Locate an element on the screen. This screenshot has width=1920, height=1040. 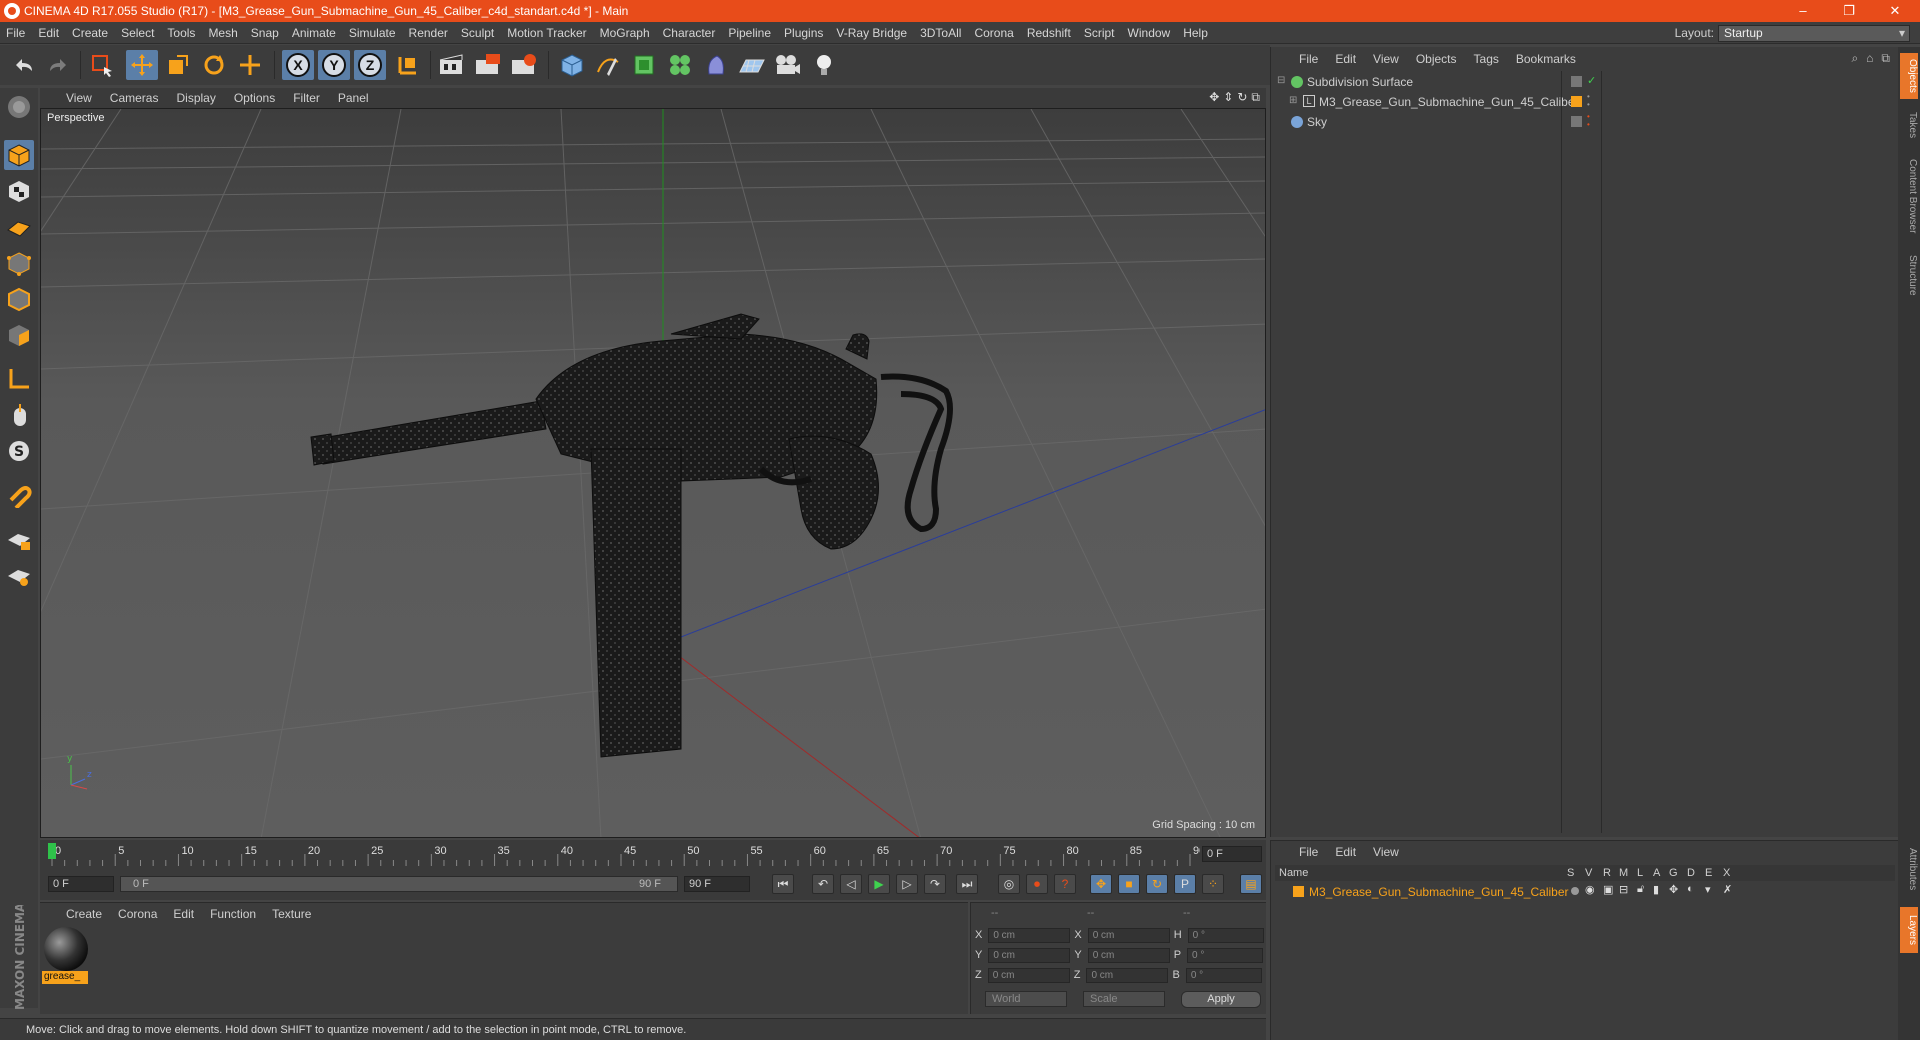
size-x-field: 0 cm is located at coordinates (1128, 935).